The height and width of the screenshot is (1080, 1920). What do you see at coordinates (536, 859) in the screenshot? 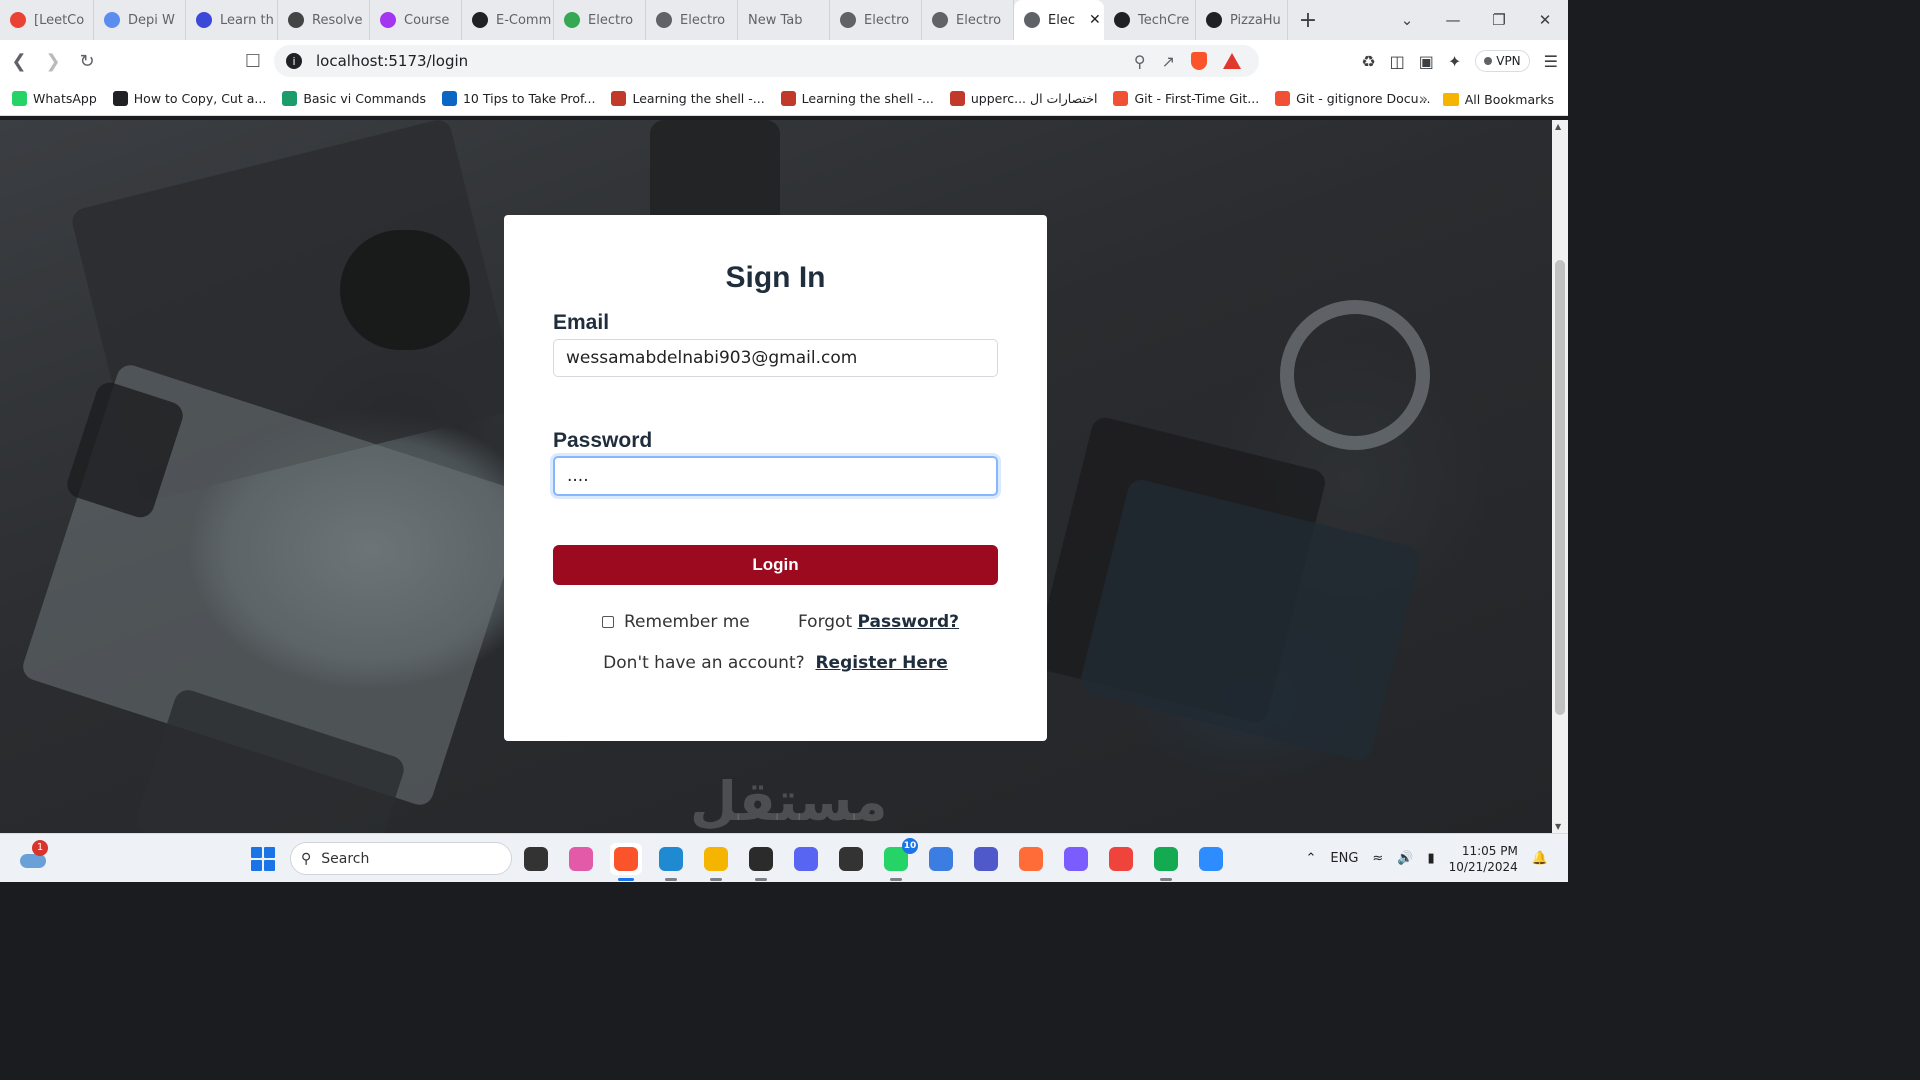
I see `file-manager-icon` at bounding box center [536, 859].